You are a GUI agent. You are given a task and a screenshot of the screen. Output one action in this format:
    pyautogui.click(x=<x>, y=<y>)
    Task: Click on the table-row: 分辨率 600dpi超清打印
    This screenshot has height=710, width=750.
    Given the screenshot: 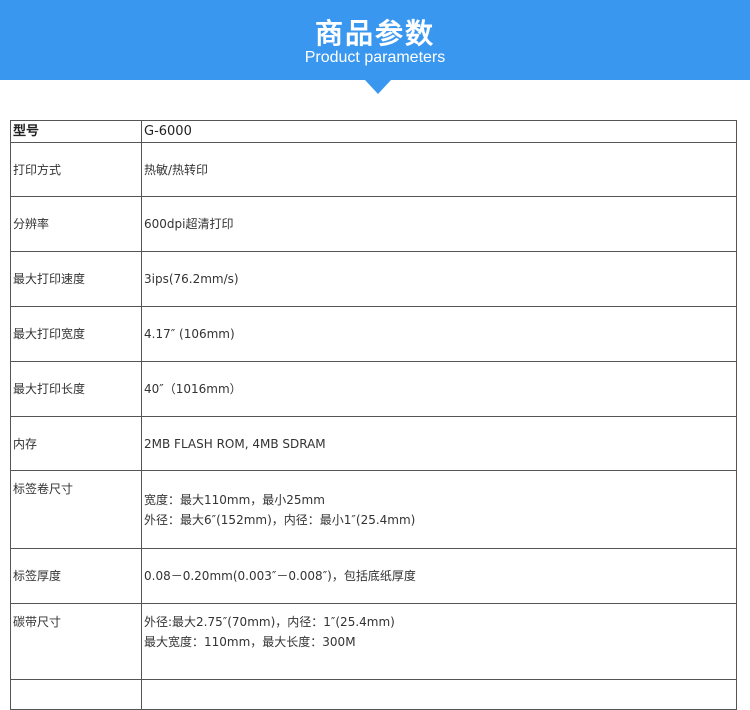 What is the action you would take?
    pyautogui.click(x=373, y=224)
    